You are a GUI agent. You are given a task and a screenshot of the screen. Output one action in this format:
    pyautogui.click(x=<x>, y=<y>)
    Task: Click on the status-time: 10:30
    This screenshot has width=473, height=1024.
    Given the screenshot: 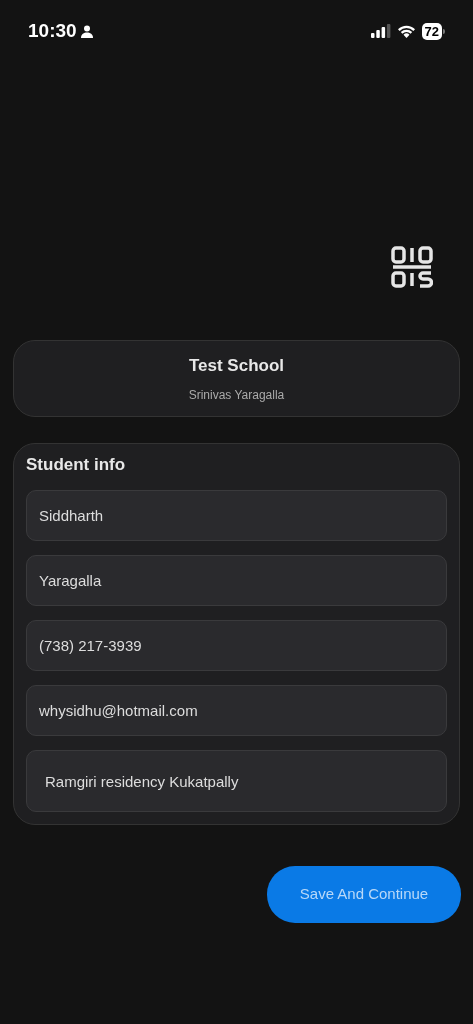 What is the action you would take?
    pyautogui.click(x=52, y=30)
    